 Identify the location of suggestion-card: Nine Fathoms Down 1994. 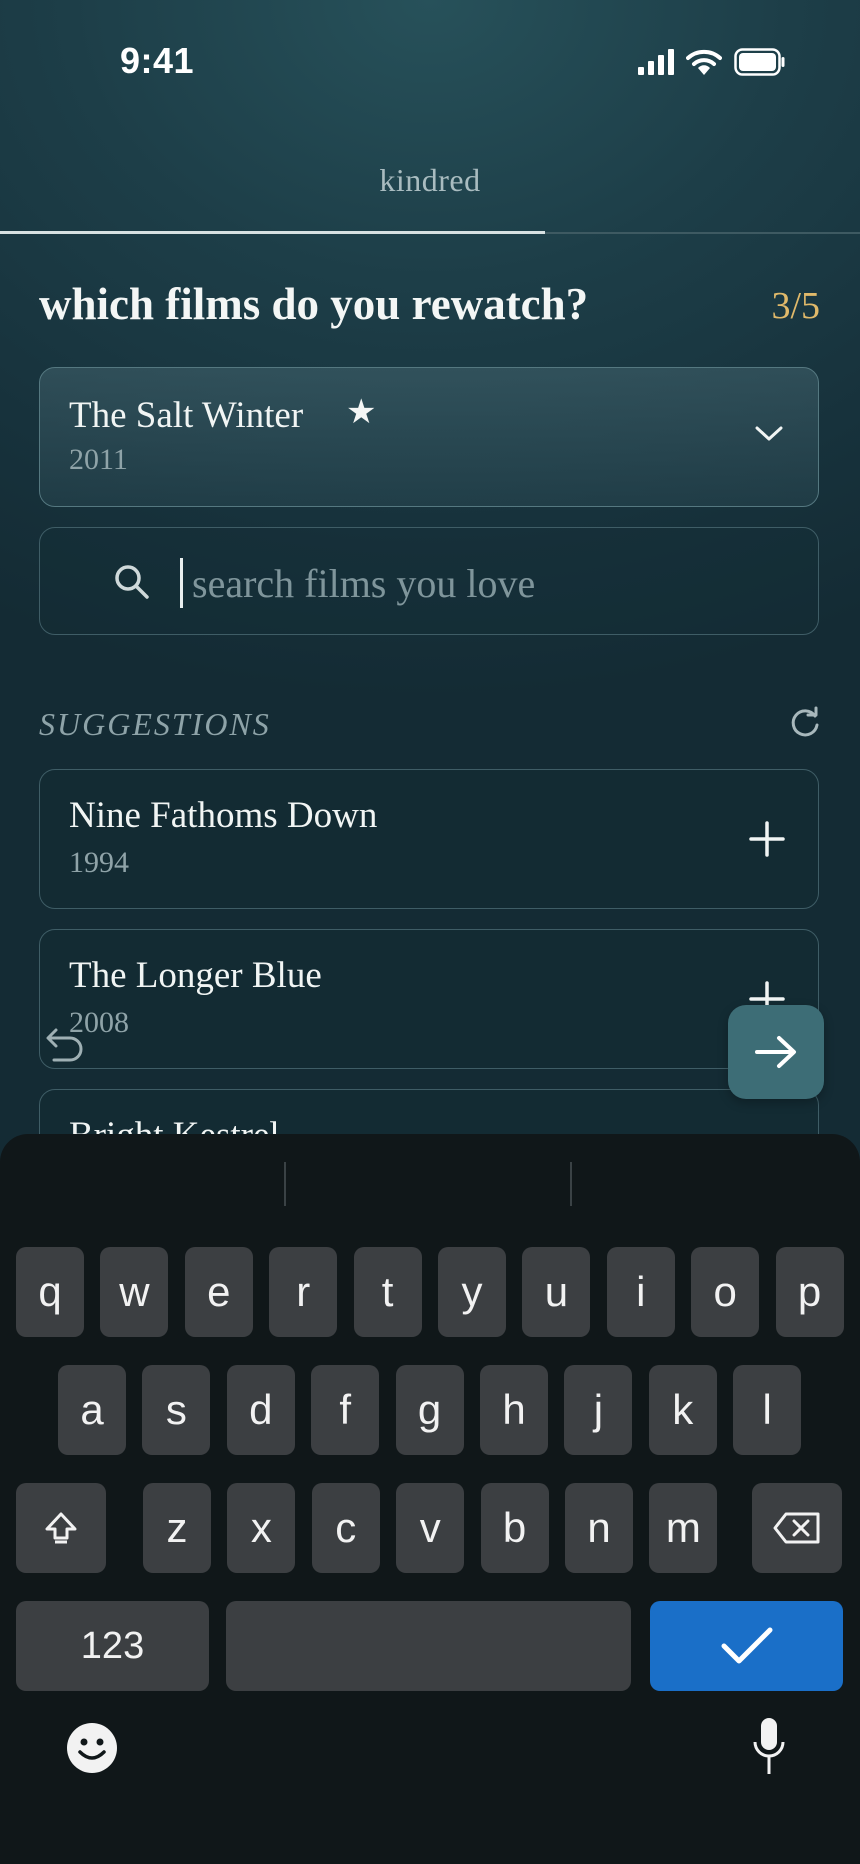
(429, 839).